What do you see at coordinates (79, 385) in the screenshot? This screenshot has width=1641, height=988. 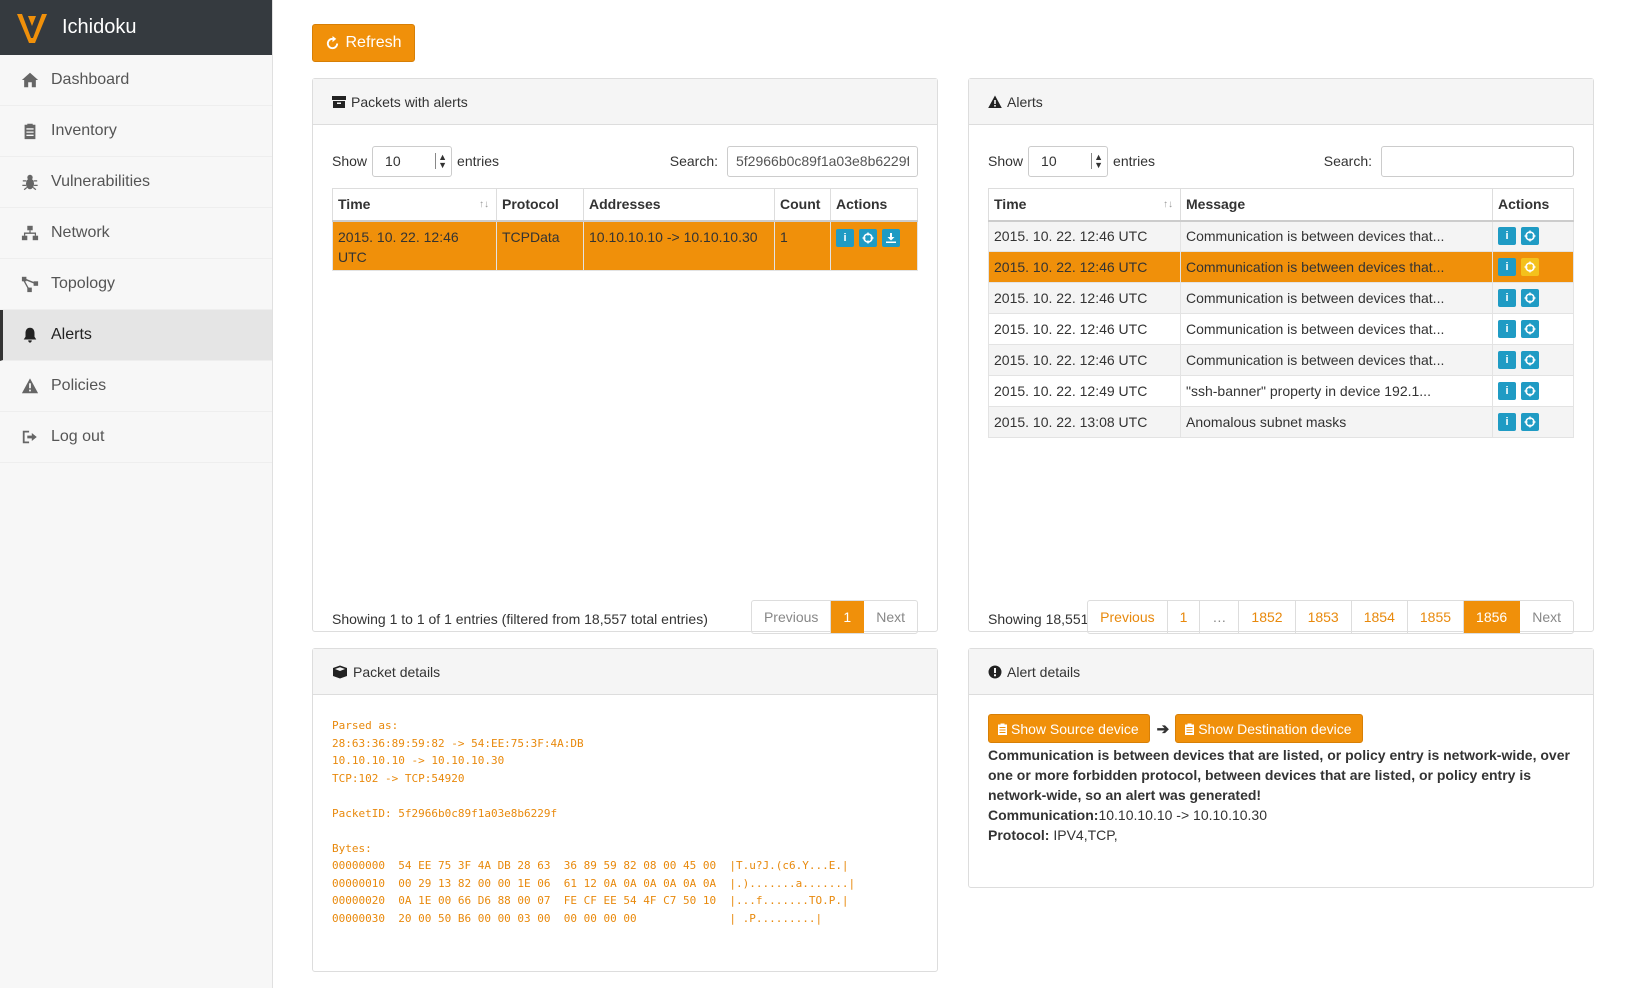 I see `sidebar-item-label: Policies` at bounding box center [79, 385].